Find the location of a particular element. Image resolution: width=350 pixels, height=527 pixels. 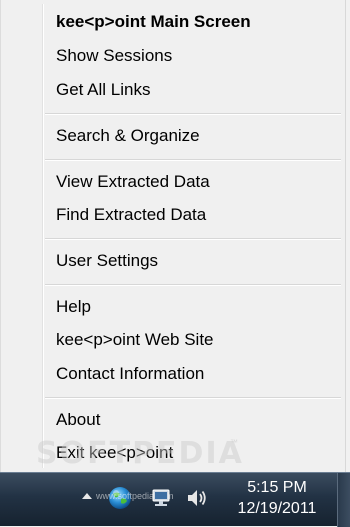

menu-item-help: Help is located at coordinates (198, 307).